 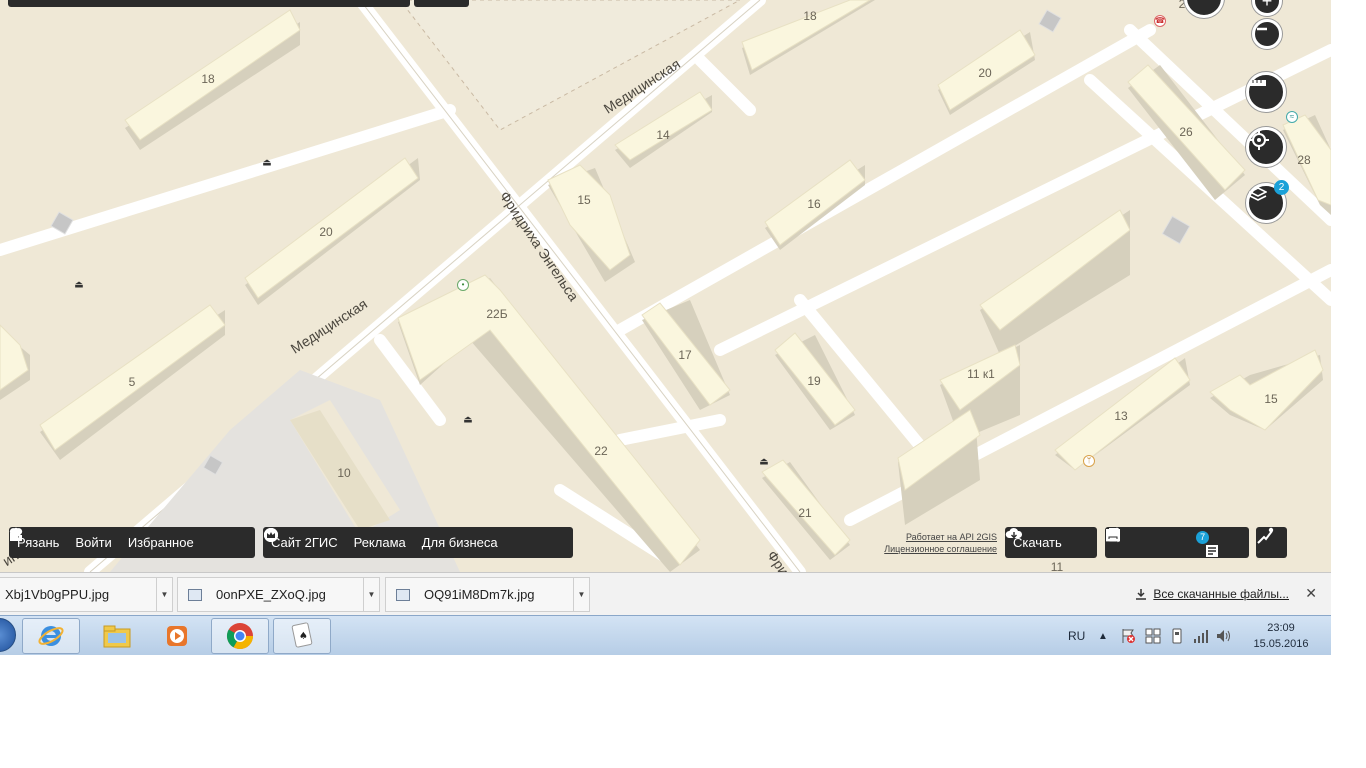 What do you see at coordinates (496, 314) in the screenshot?
I see `building-number: 22Б` at bounding box center [496, 314].